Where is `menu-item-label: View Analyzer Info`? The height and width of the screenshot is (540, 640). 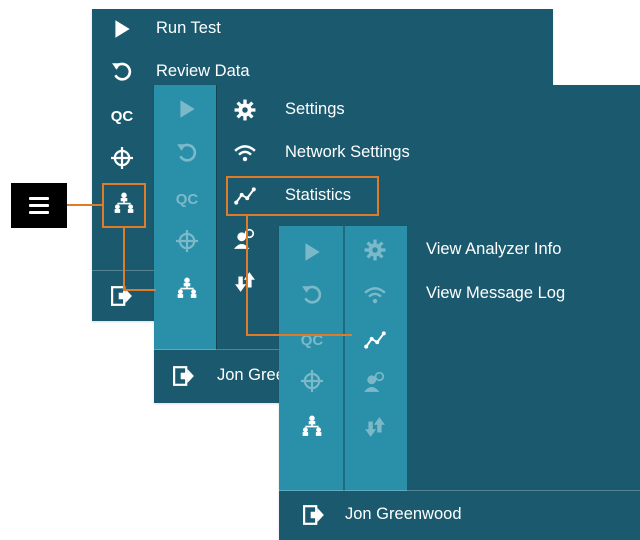 menu-item-label: View Analyzer Info is located at coordinates (494, 249).